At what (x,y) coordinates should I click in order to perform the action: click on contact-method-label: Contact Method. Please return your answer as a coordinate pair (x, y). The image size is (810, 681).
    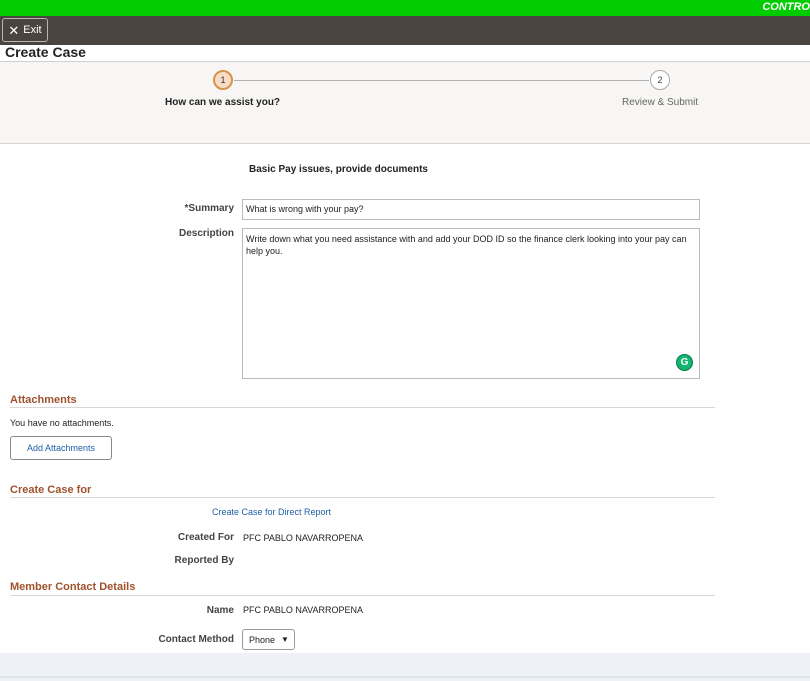
    Looking at the image, I should click on (196, 639).